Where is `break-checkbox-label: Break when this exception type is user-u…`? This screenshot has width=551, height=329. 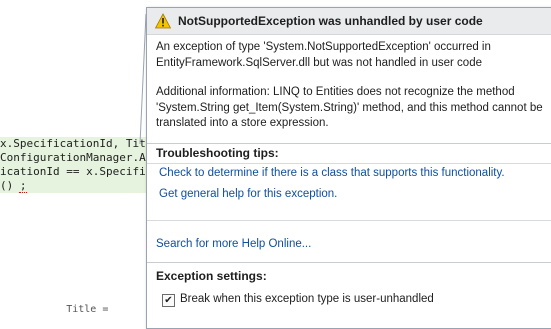
break-checkbox-label: Break when this exception type is user-u… is located at coordinates (307, 299).